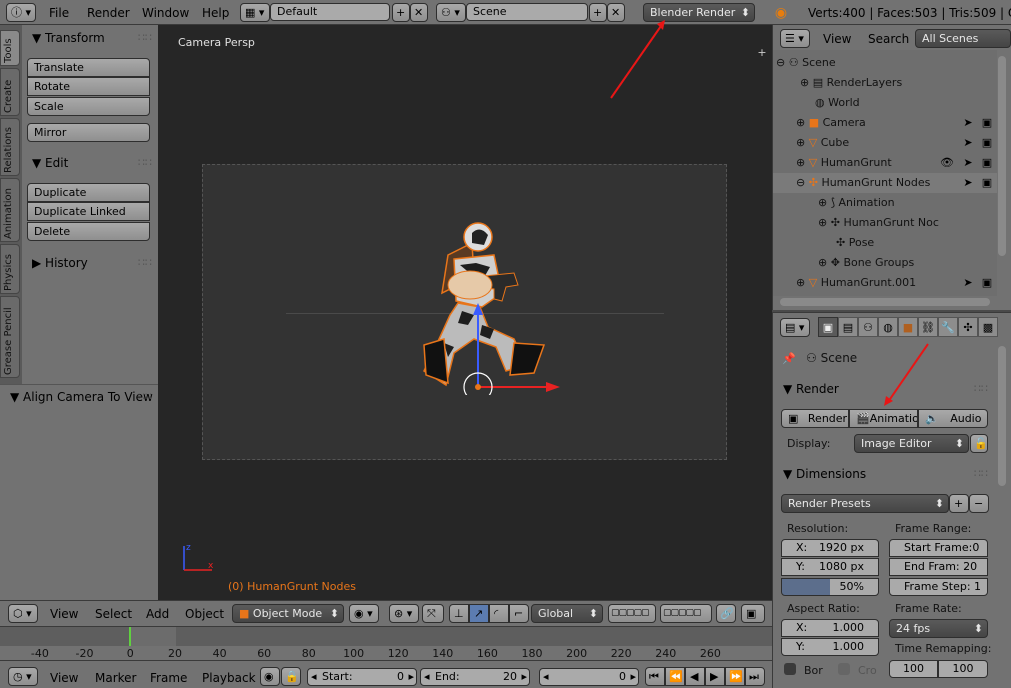  I want to click on aspect-x-field: X: 1.000, so click(830, 628).